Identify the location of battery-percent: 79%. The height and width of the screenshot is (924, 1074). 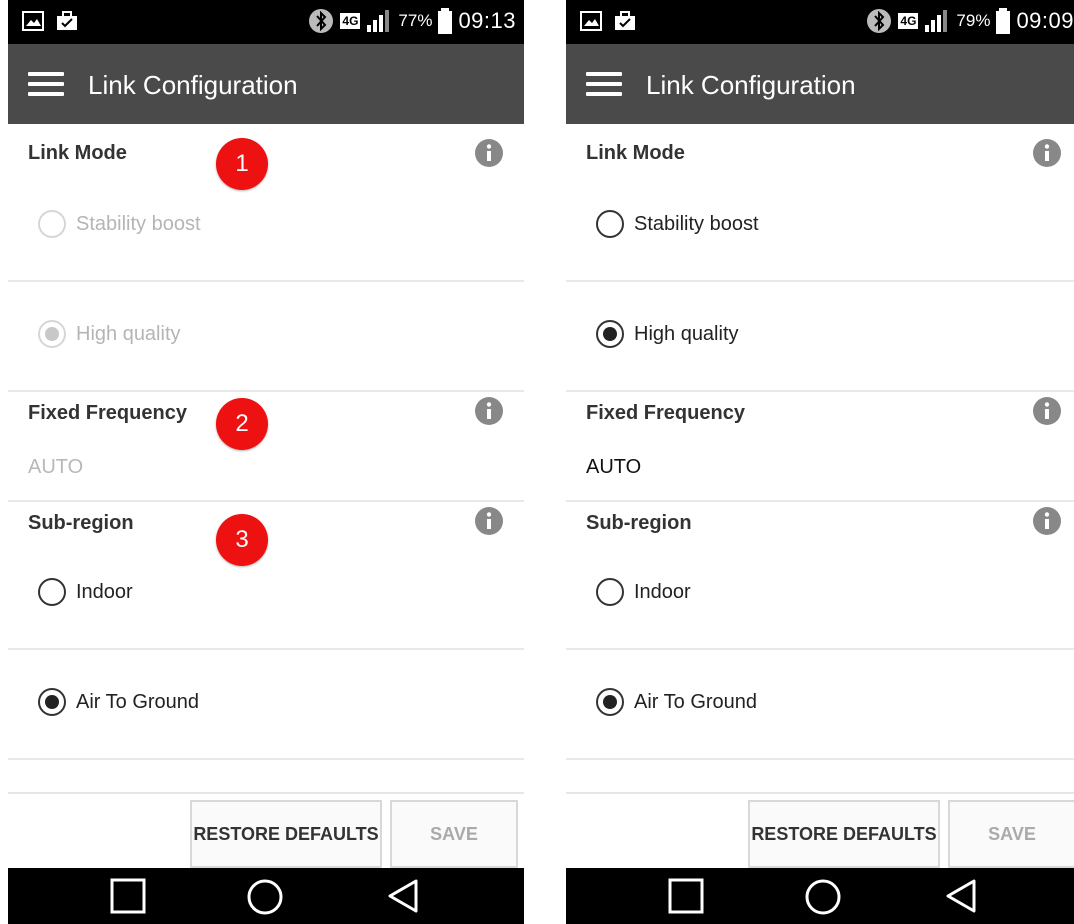
(973, 20).